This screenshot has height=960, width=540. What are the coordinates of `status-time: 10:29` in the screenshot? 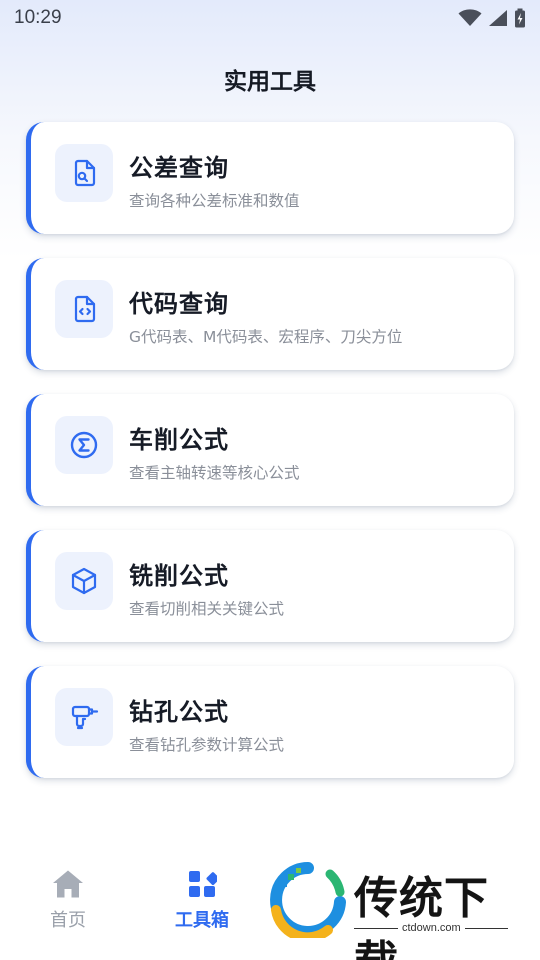 It's located at (38, 17).